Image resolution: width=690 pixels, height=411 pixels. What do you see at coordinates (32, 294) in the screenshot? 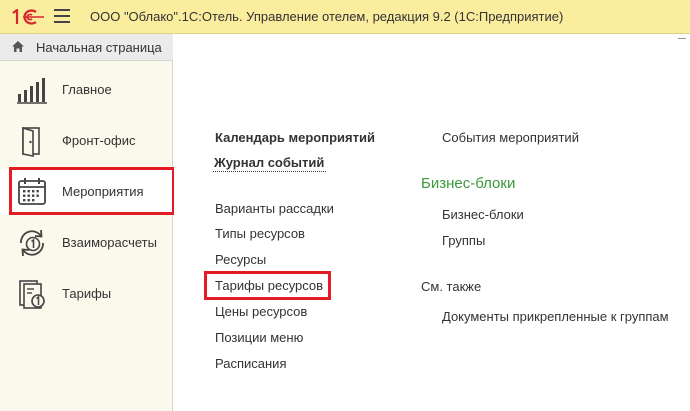
I see `tariff-doc-icon` at bounding box center [32, 294].